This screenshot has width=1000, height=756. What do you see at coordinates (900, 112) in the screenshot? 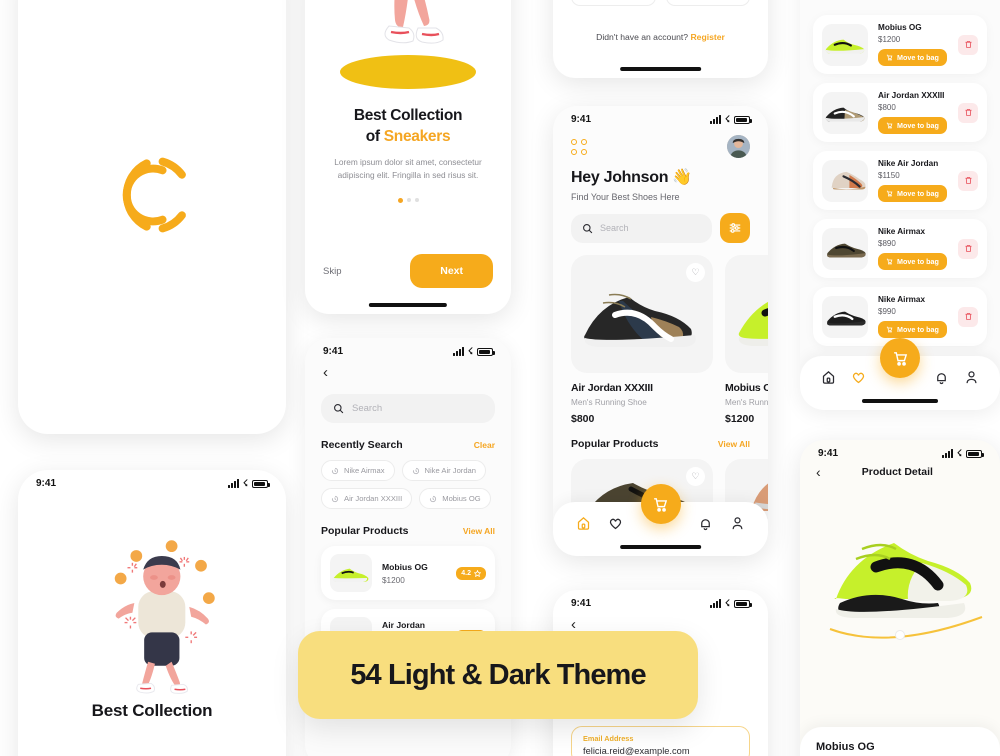
I see `table-row: Air Jordan XXXIII $800 Move to bag` at bounding box center [900, 112].